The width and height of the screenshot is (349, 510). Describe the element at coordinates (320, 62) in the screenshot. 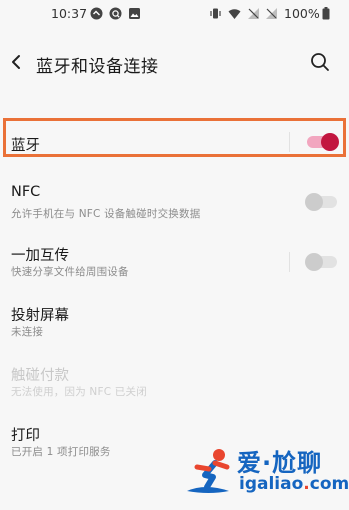

I see `search-icon` at that location.